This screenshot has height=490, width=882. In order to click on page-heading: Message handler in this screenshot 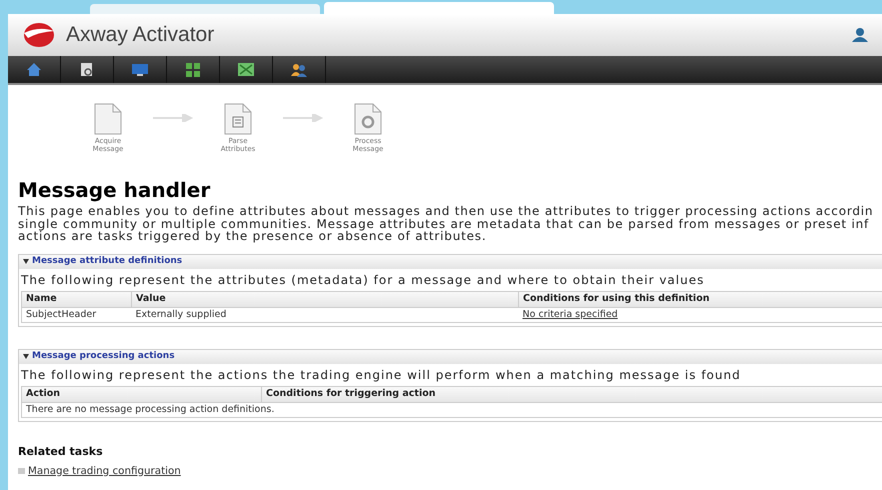, I will do `click(115, 190)`.